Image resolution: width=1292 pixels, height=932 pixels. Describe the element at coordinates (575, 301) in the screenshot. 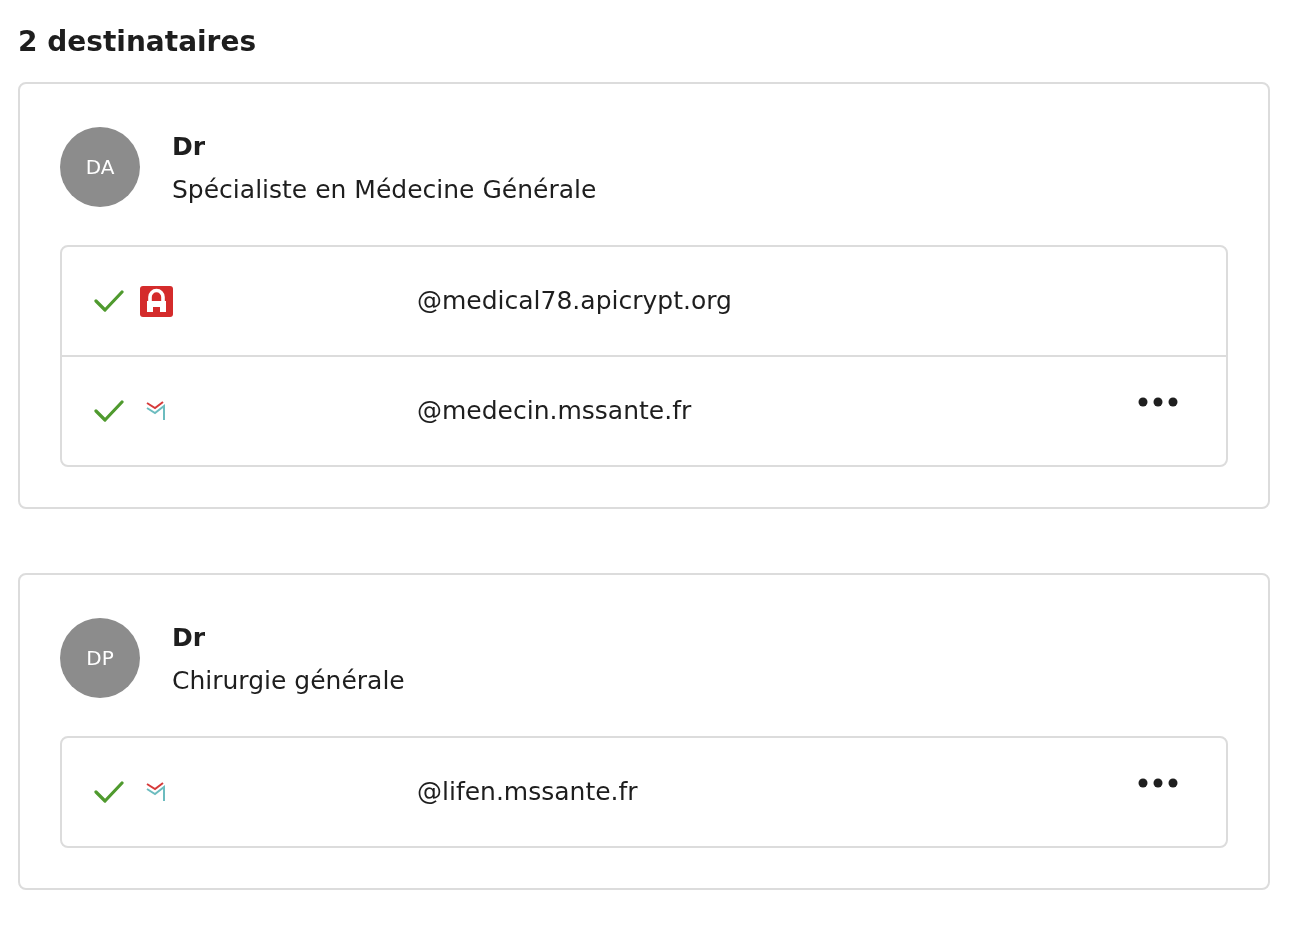

I see `email-address: @medical78.apicrypt.org` at that location.